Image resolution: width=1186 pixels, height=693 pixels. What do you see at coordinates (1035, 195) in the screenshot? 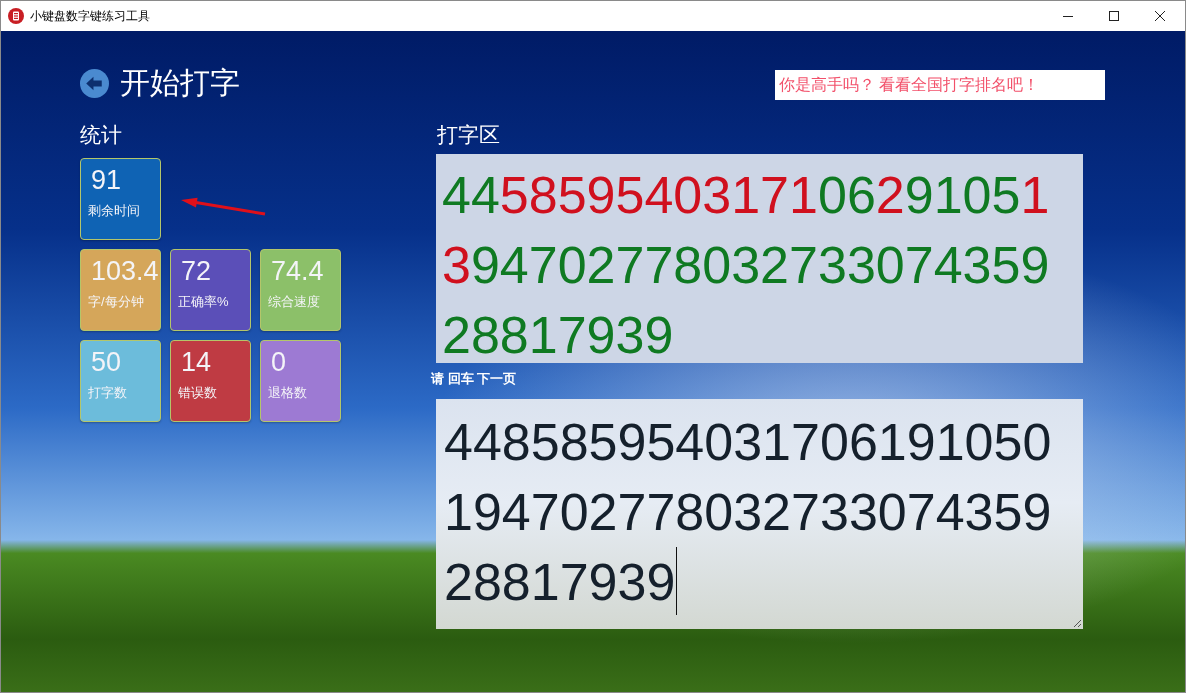
I see `reference-digits: 1` at bounding box center [1035, 195].